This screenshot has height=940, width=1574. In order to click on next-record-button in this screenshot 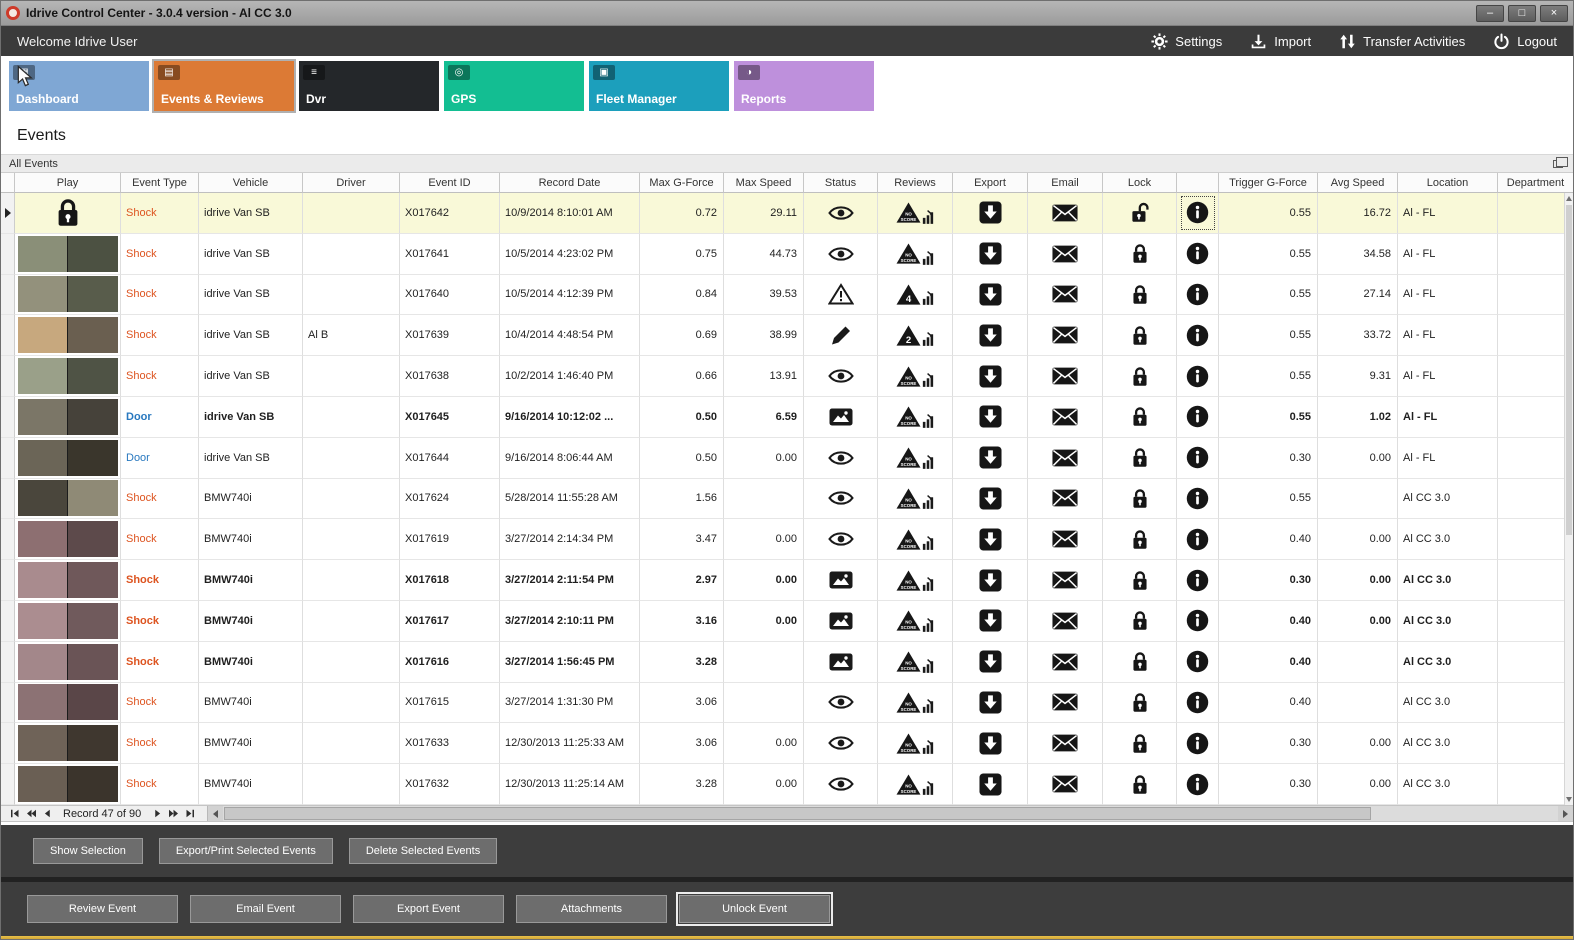, I will do `click(157, 813)`.